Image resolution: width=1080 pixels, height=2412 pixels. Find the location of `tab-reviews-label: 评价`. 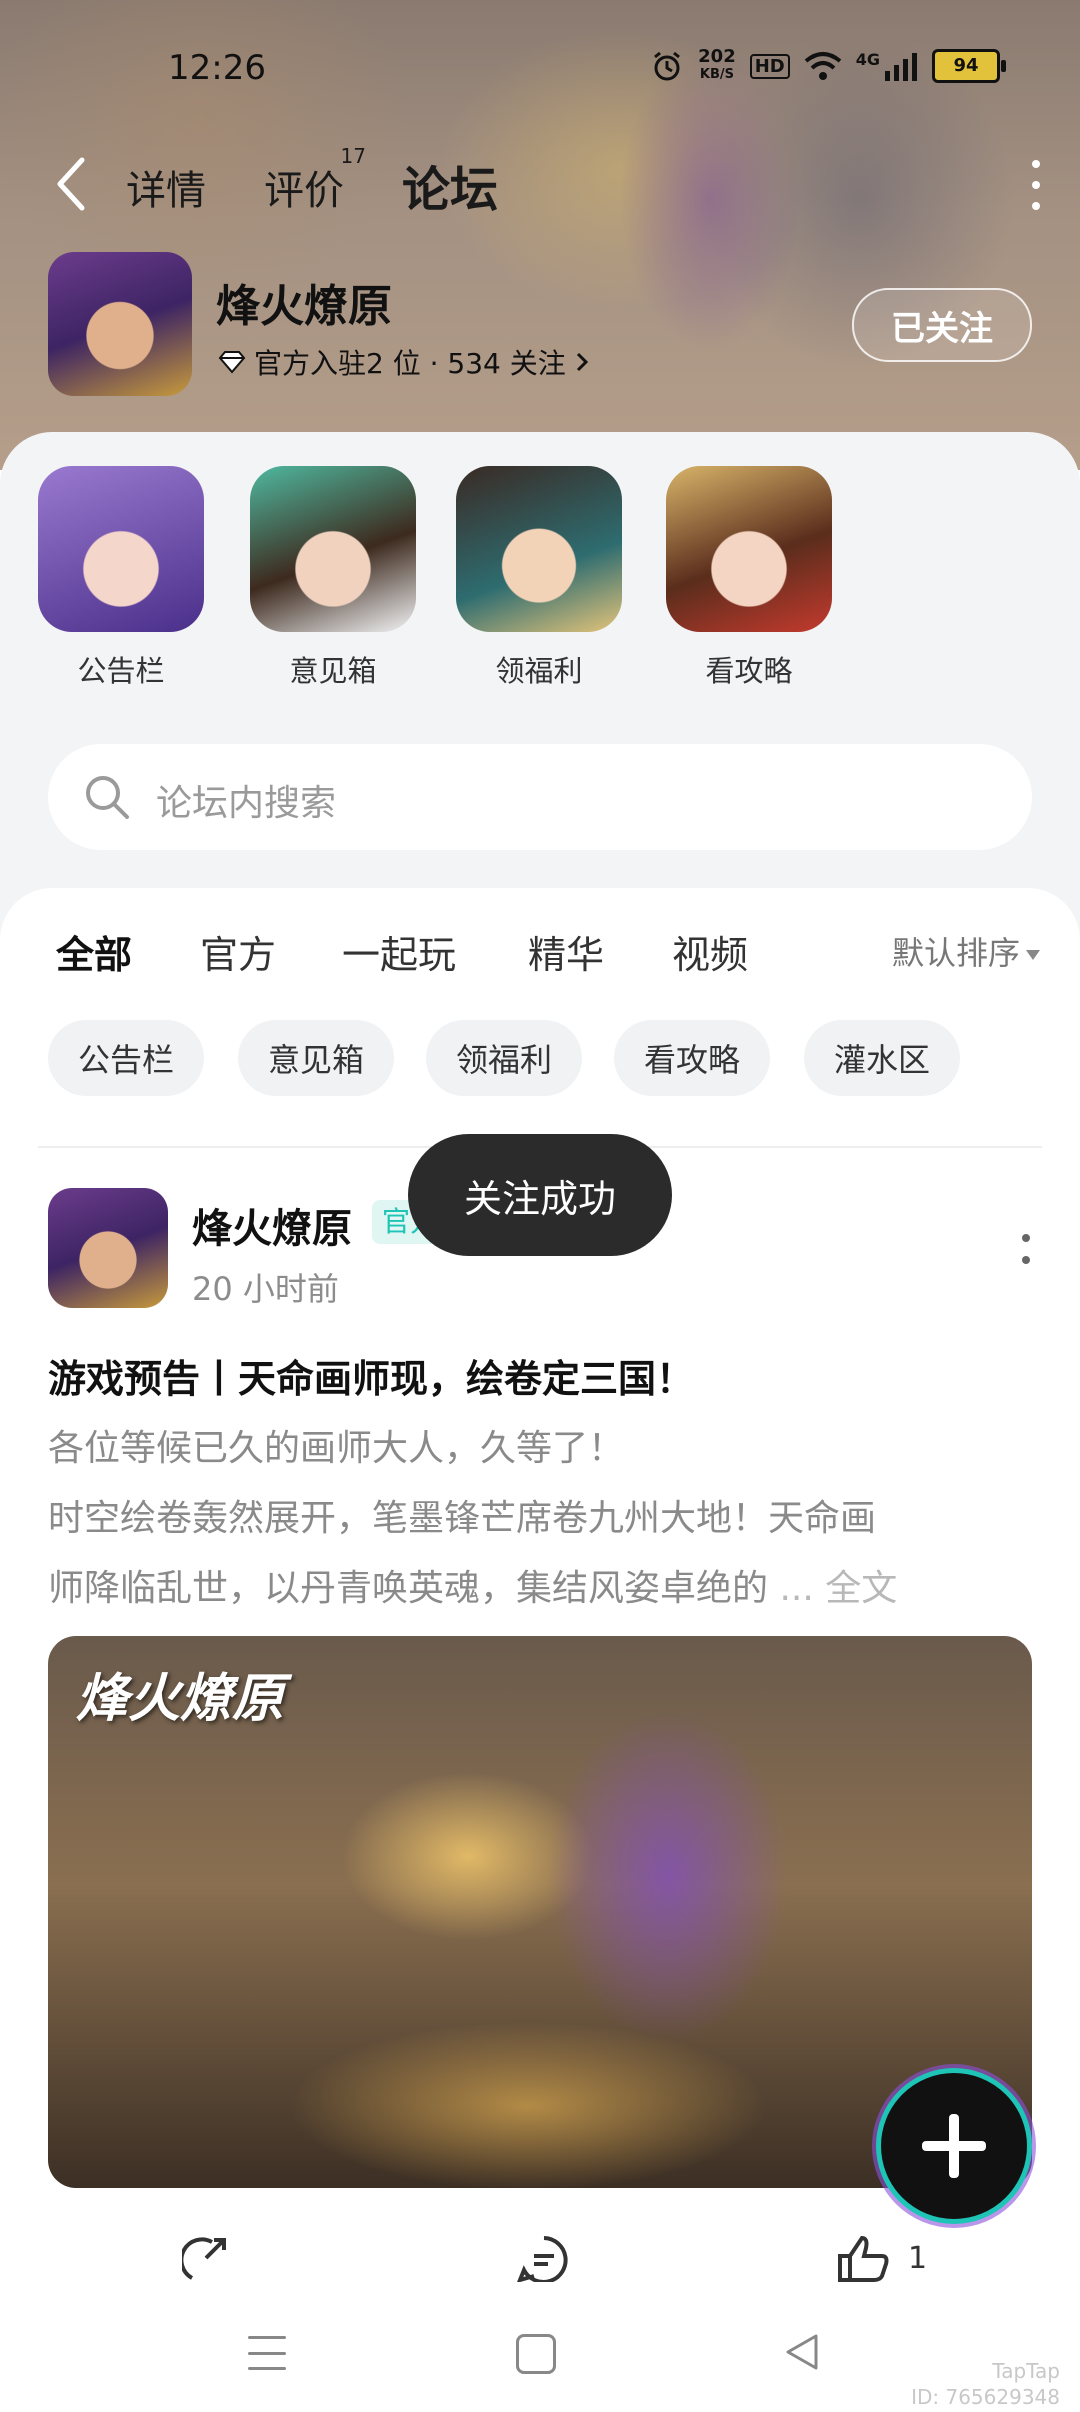

tab-reviews-label: 评价 is located at coordinates (304, 191).